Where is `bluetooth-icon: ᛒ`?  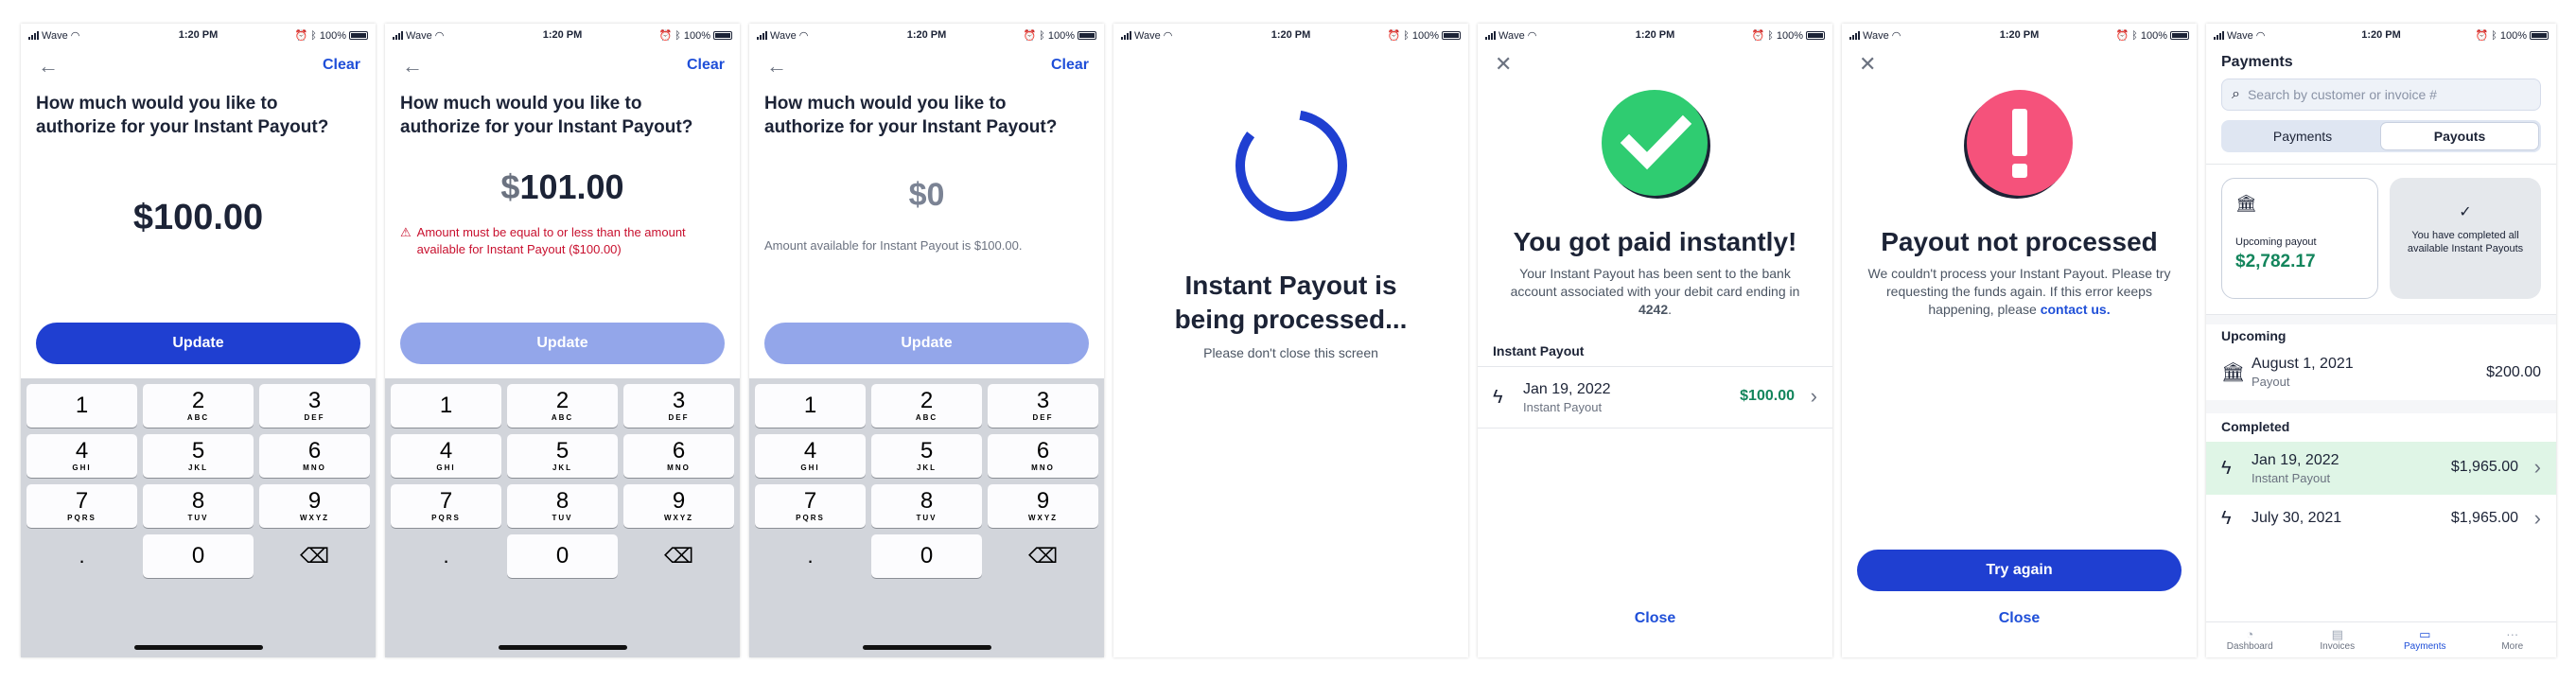 bluetooth-icon: ᛒ is located at coordinates (313, 35).